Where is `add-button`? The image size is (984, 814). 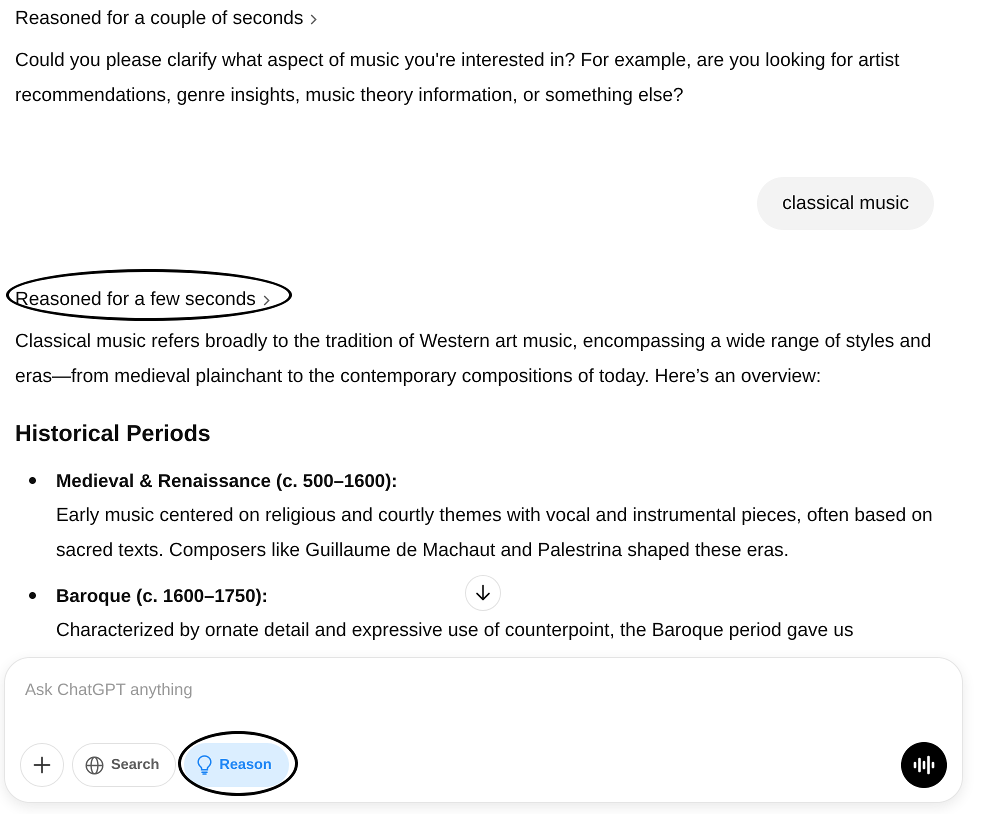
add-button is located at coordinates (42, 765).